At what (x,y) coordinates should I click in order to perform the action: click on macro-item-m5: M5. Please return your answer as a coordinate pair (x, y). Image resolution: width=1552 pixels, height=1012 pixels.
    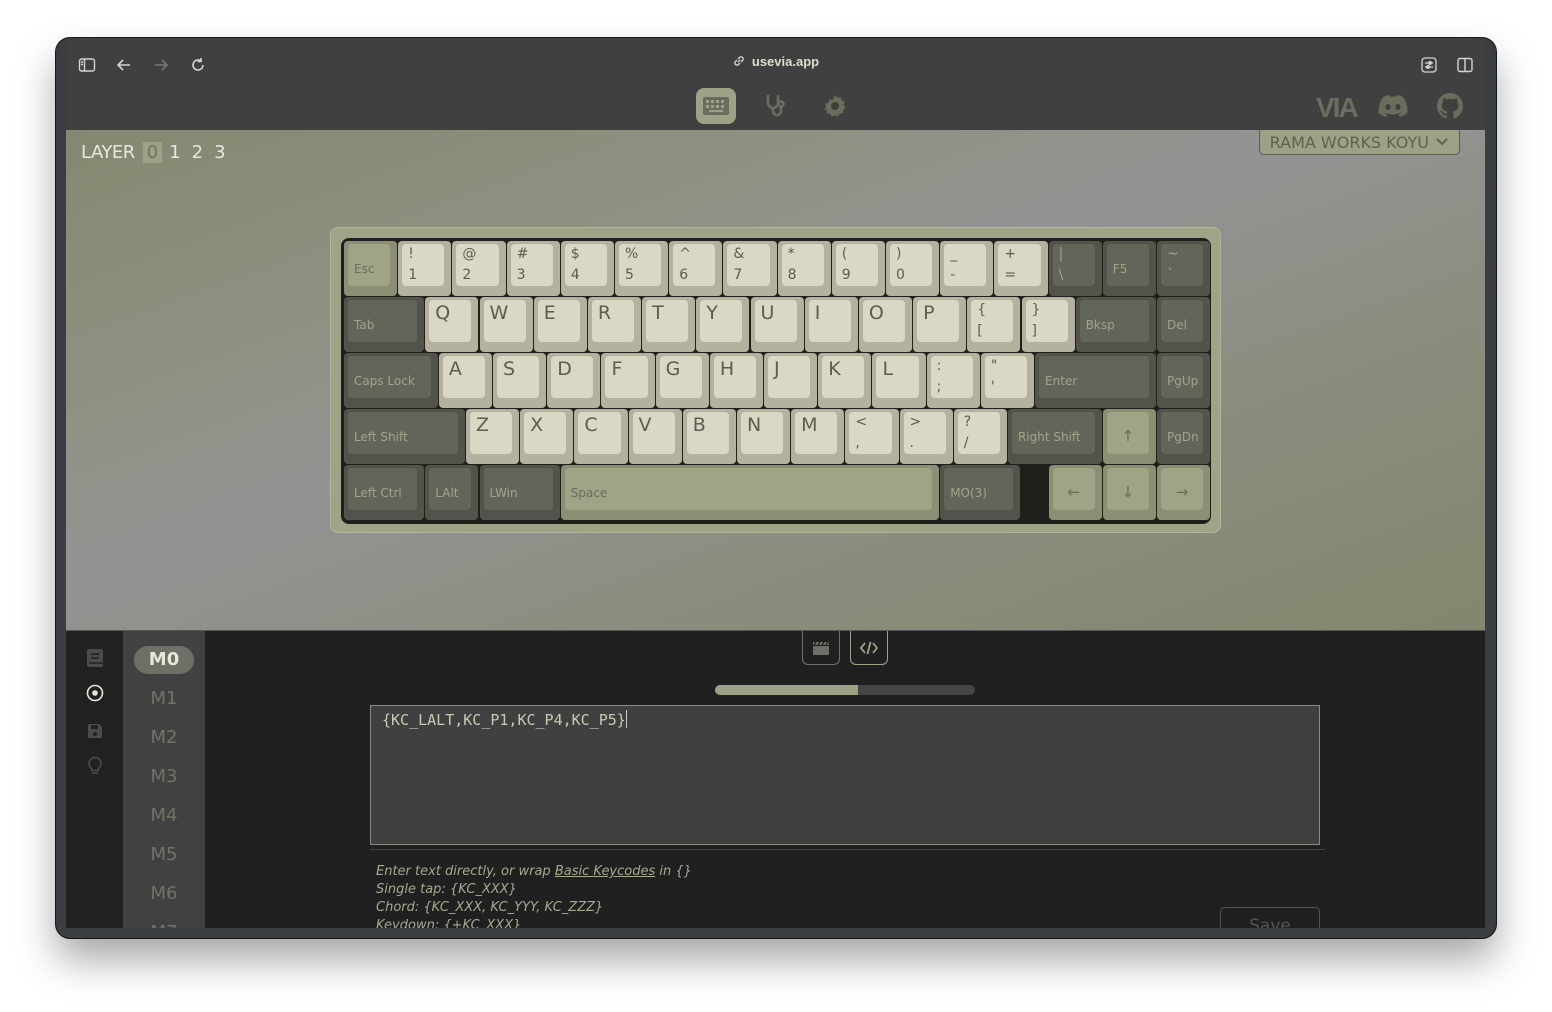
    Looking at the image, I should click on (164, 855).